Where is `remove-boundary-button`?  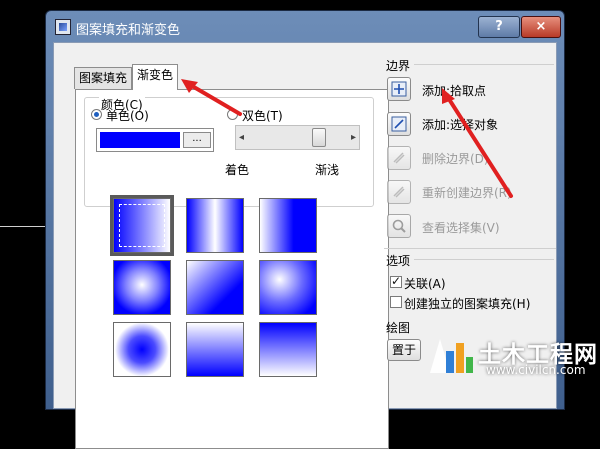
remove-boundary-button is located at coordinates (399, 158).